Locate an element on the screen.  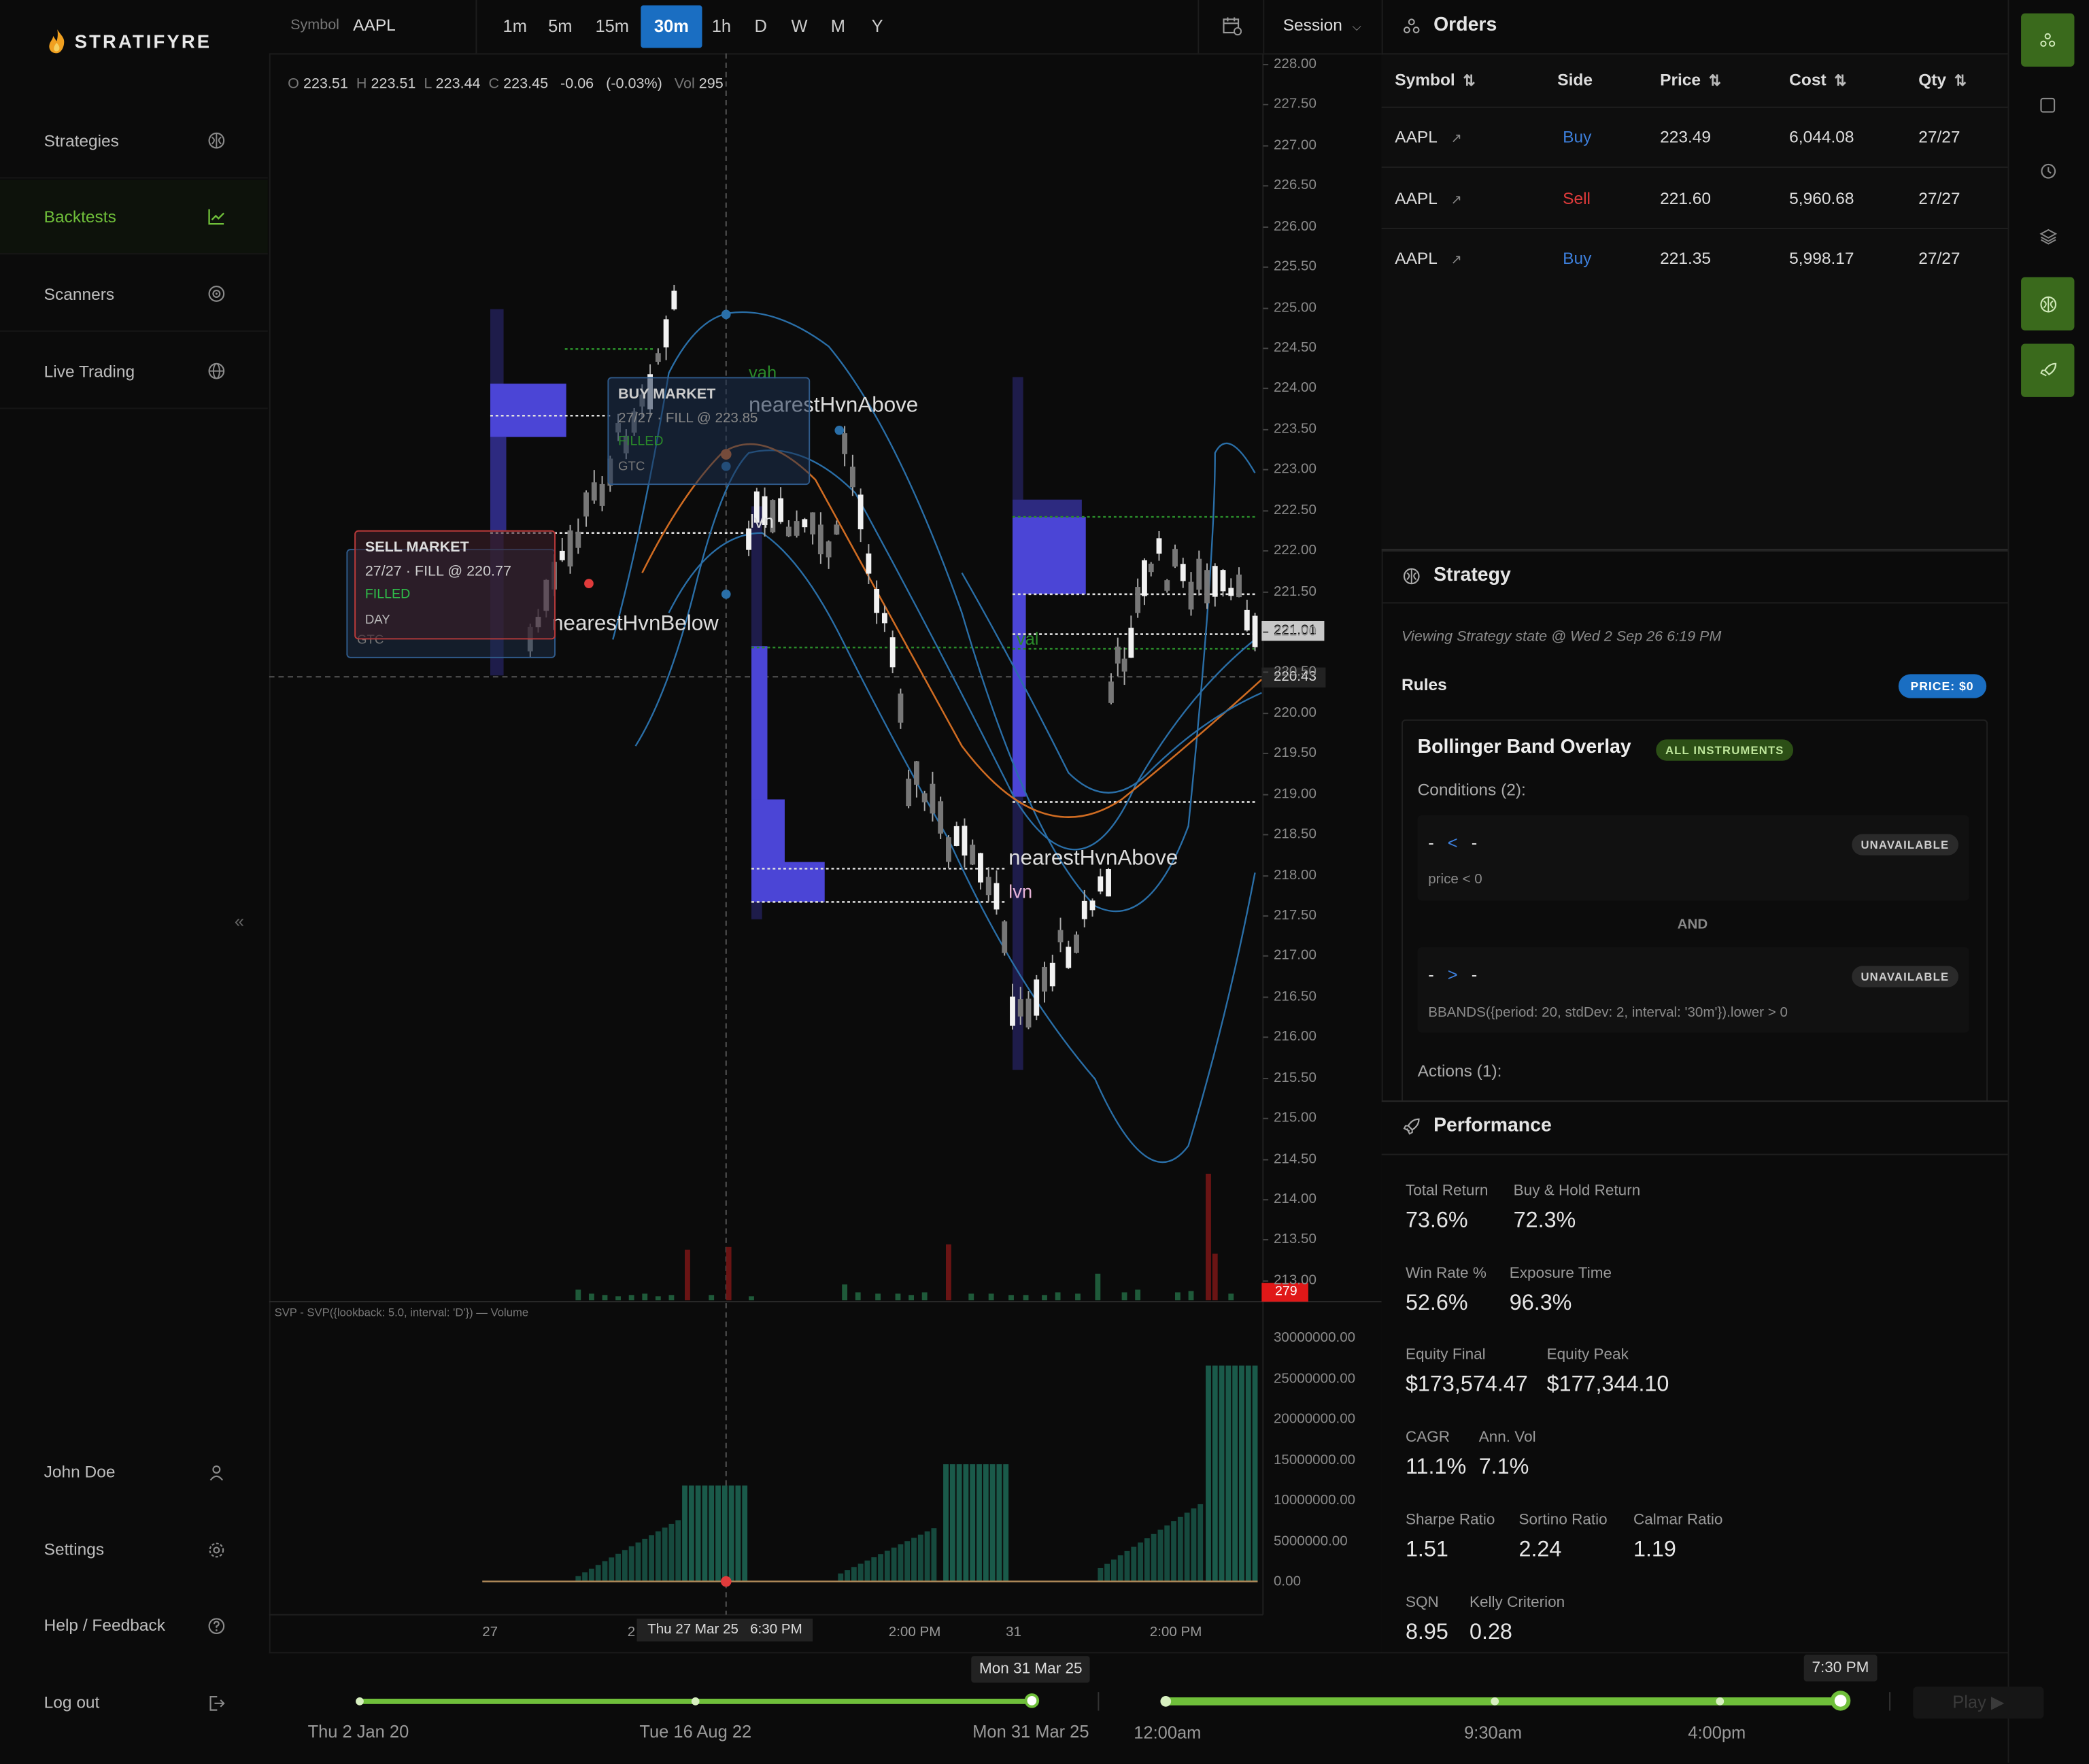
sidebar-item-label: Settings is located at coordinates (74, 1549).